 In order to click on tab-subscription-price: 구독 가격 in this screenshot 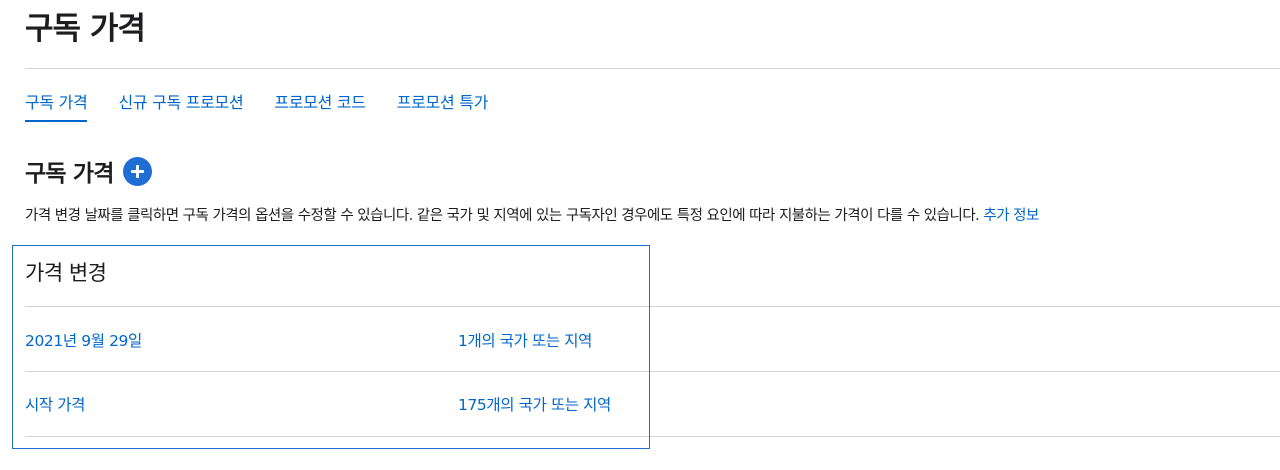, I will do `click(56, 105)`.